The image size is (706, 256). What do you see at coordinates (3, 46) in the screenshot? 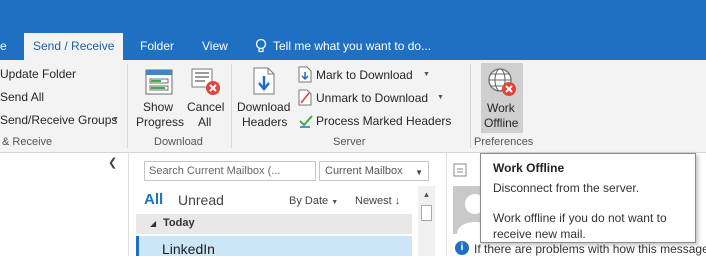
I see `tab-file: e` at bounding box center [3, 46].